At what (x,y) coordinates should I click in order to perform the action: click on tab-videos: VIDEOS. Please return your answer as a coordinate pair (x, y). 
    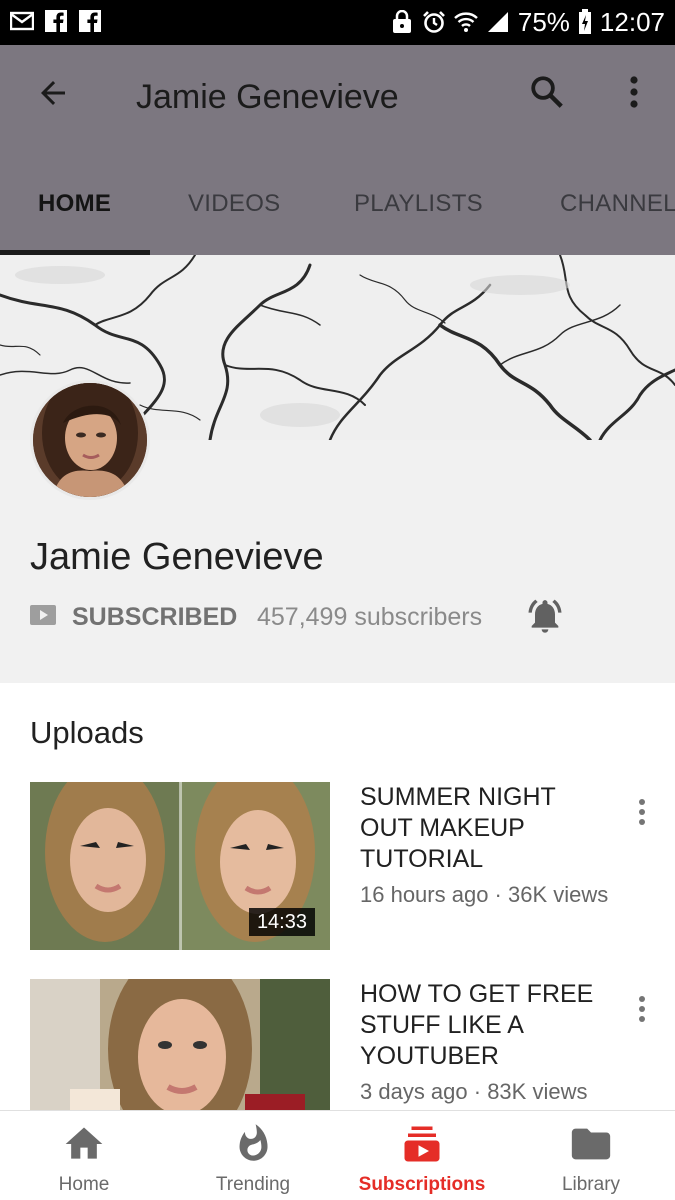
    Looking at the image, I should click on (234, 204).